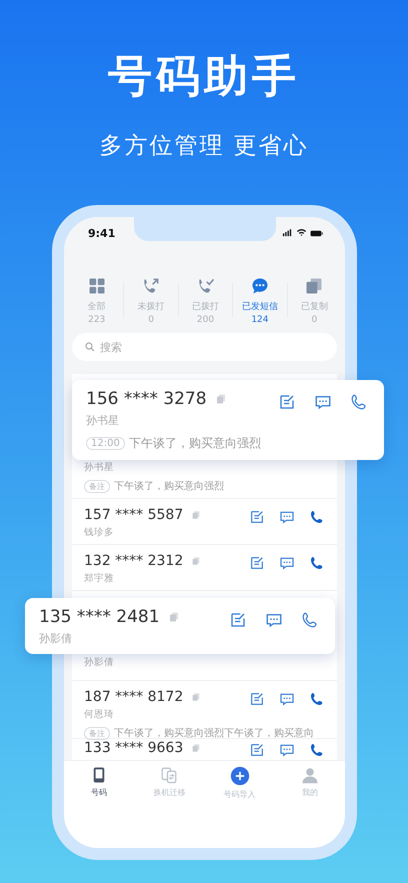 This screenshot has height=883, width=408. I want to click on category-tab: 未拨打 0, so click(151, 300).